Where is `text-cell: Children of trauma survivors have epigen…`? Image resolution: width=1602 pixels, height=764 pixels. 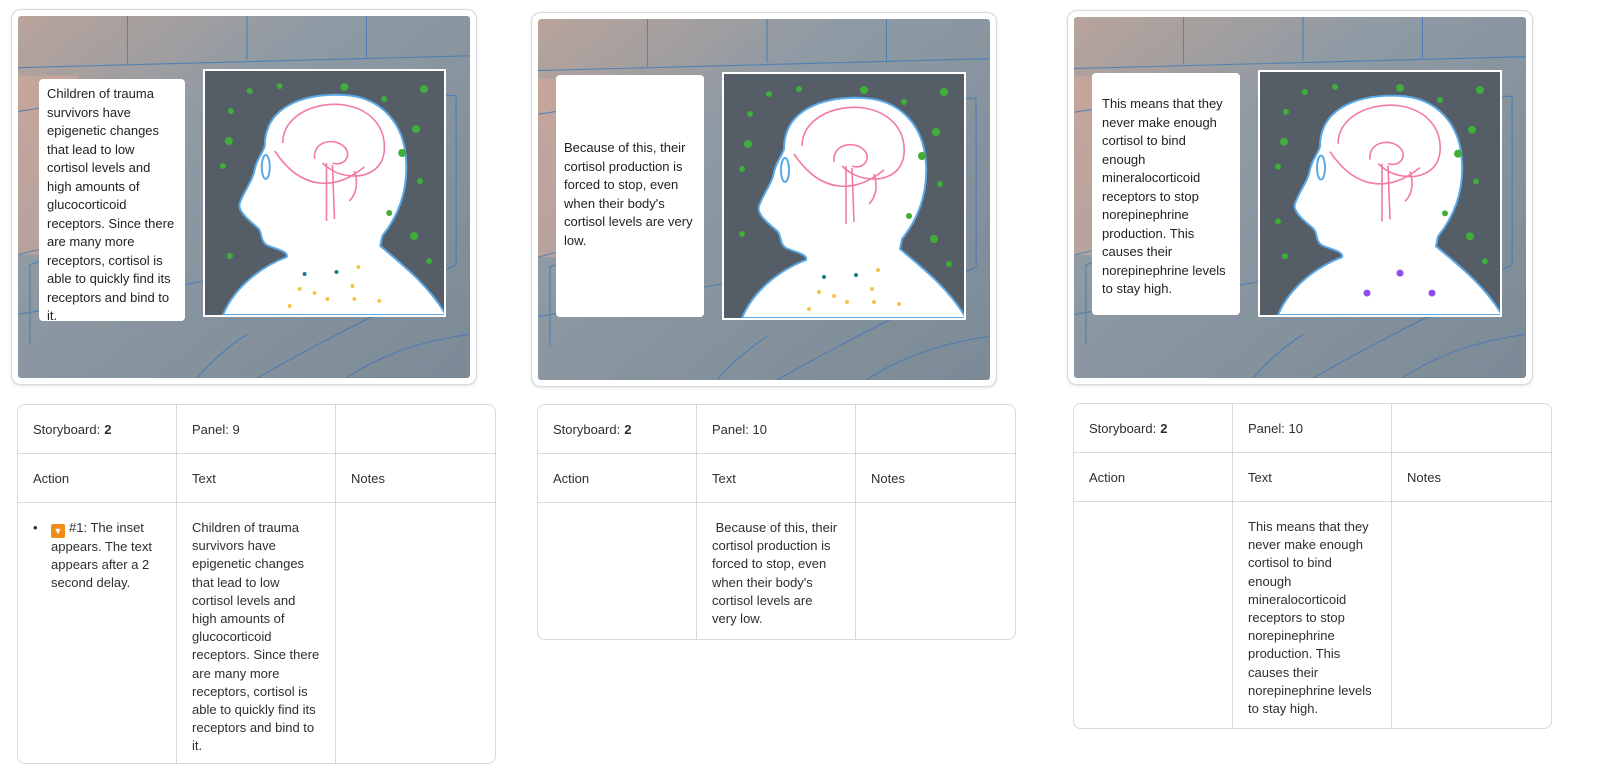
text-cell: Children of trauma survivors have epigen… is located at coordinates (257, 633).